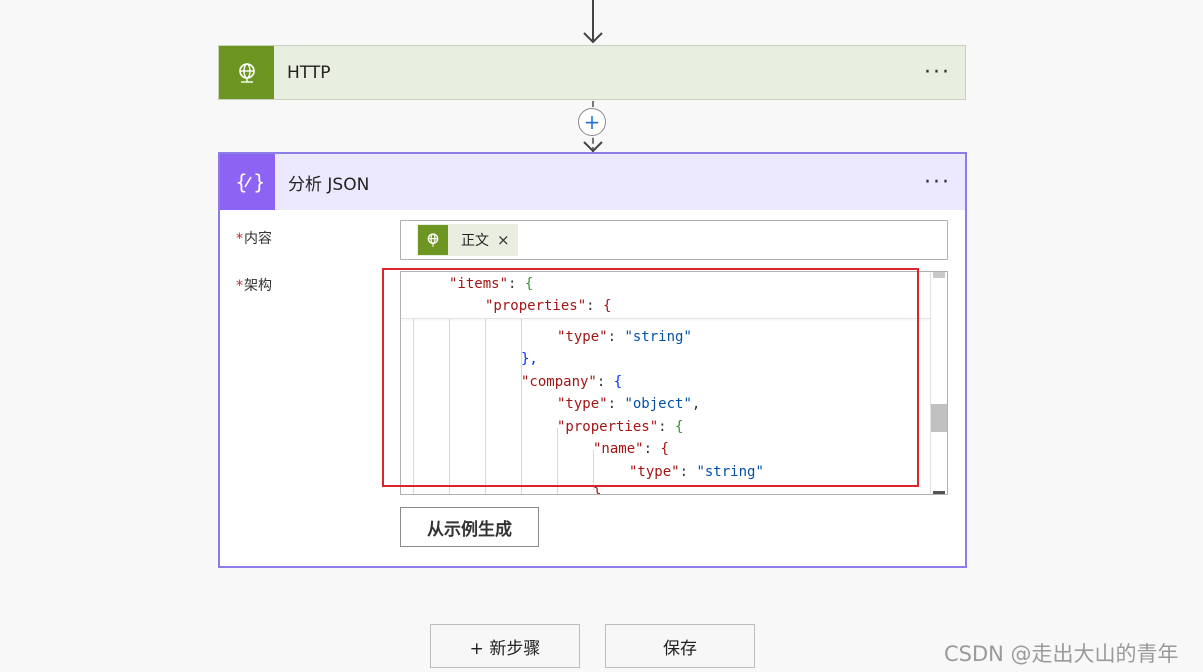 The height and width of the screenshot is (672, 1203). Describe the element at coordinates (937, 72) in the screenshot. I see `http-more-options-icon: ···` at that location.